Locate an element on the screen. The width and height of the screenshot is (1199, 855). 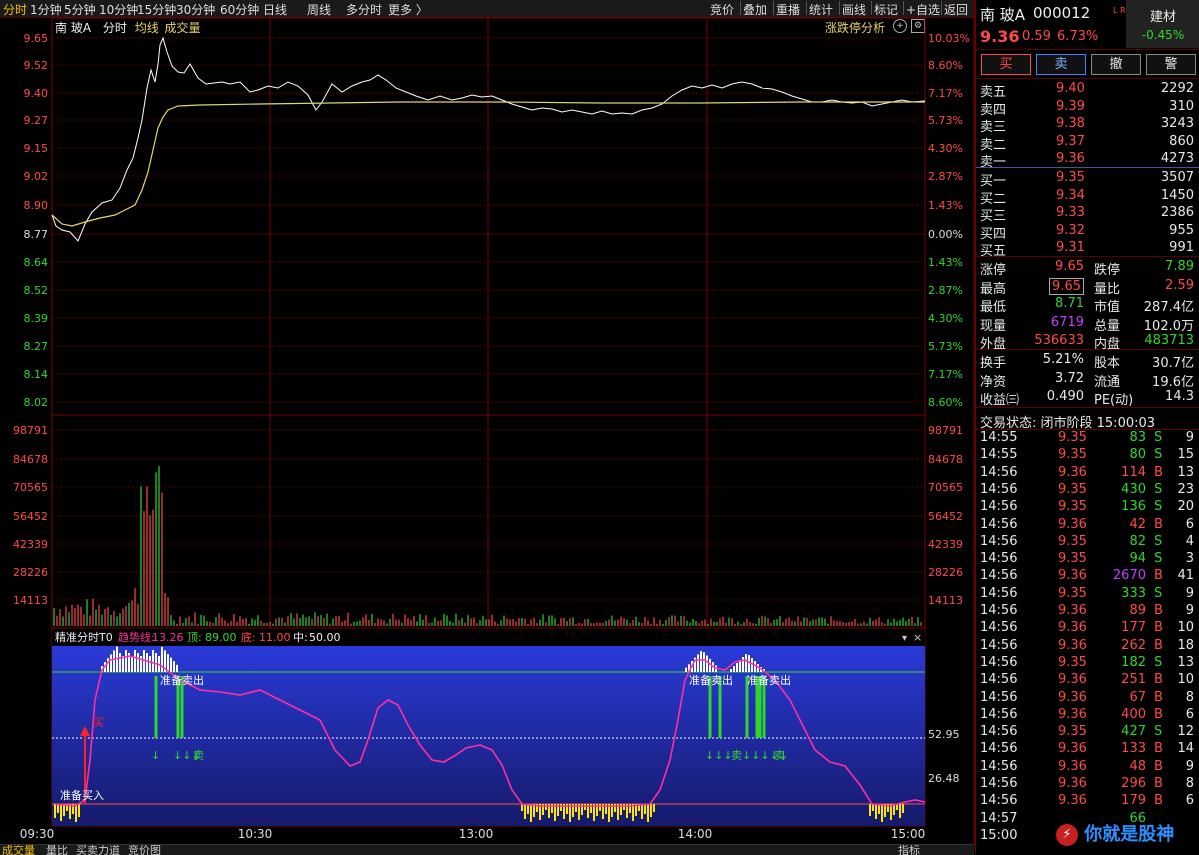
time-axis-label: 09:30 is located at coordinates (37, 834).